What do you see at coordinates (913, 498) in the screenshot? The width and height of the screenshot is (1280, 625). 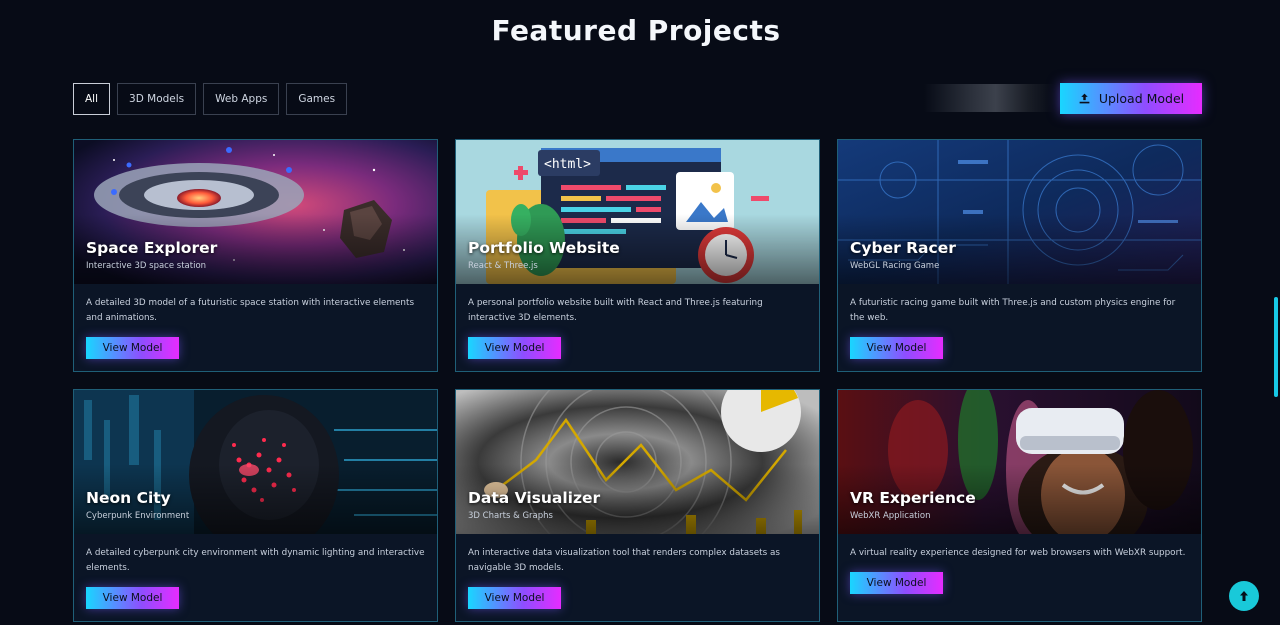 I see `project-title: VR Experience` at bounding box center [913, 498].